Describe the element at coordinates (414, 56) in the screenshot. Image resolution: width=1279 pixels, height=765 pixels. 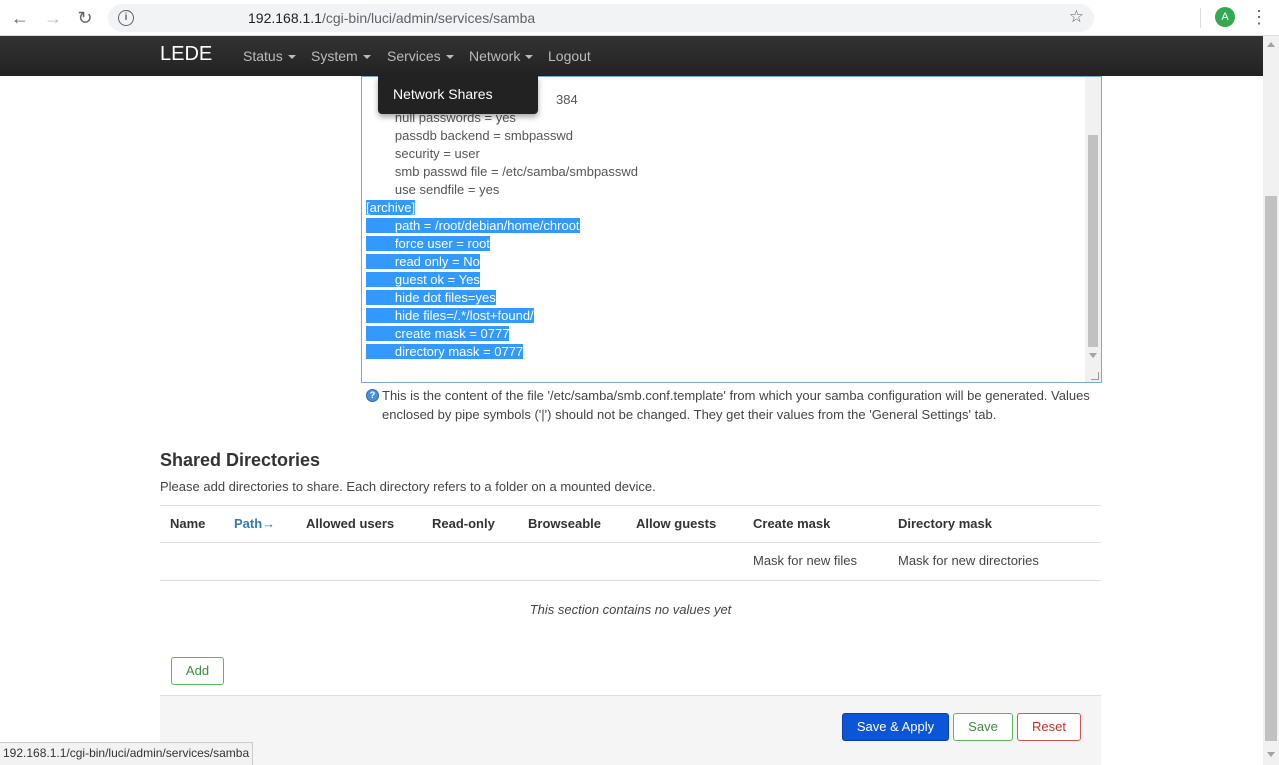
I see `nav-services-label: Services` at that location.